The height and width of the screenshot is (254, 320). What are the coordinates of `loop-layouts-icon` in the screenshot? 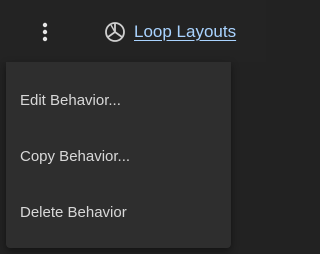 It's located at (115, 32).